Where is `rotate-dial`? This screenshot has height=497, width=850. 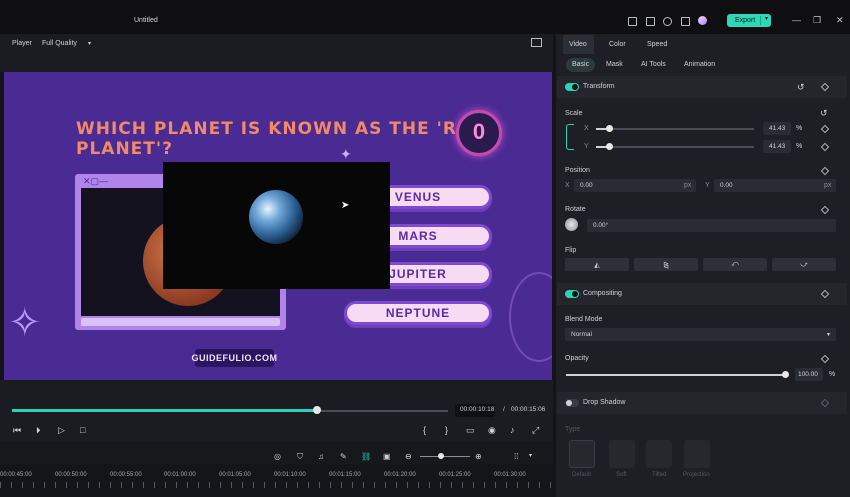 rotate-dial is located at coordinates (571, 224).